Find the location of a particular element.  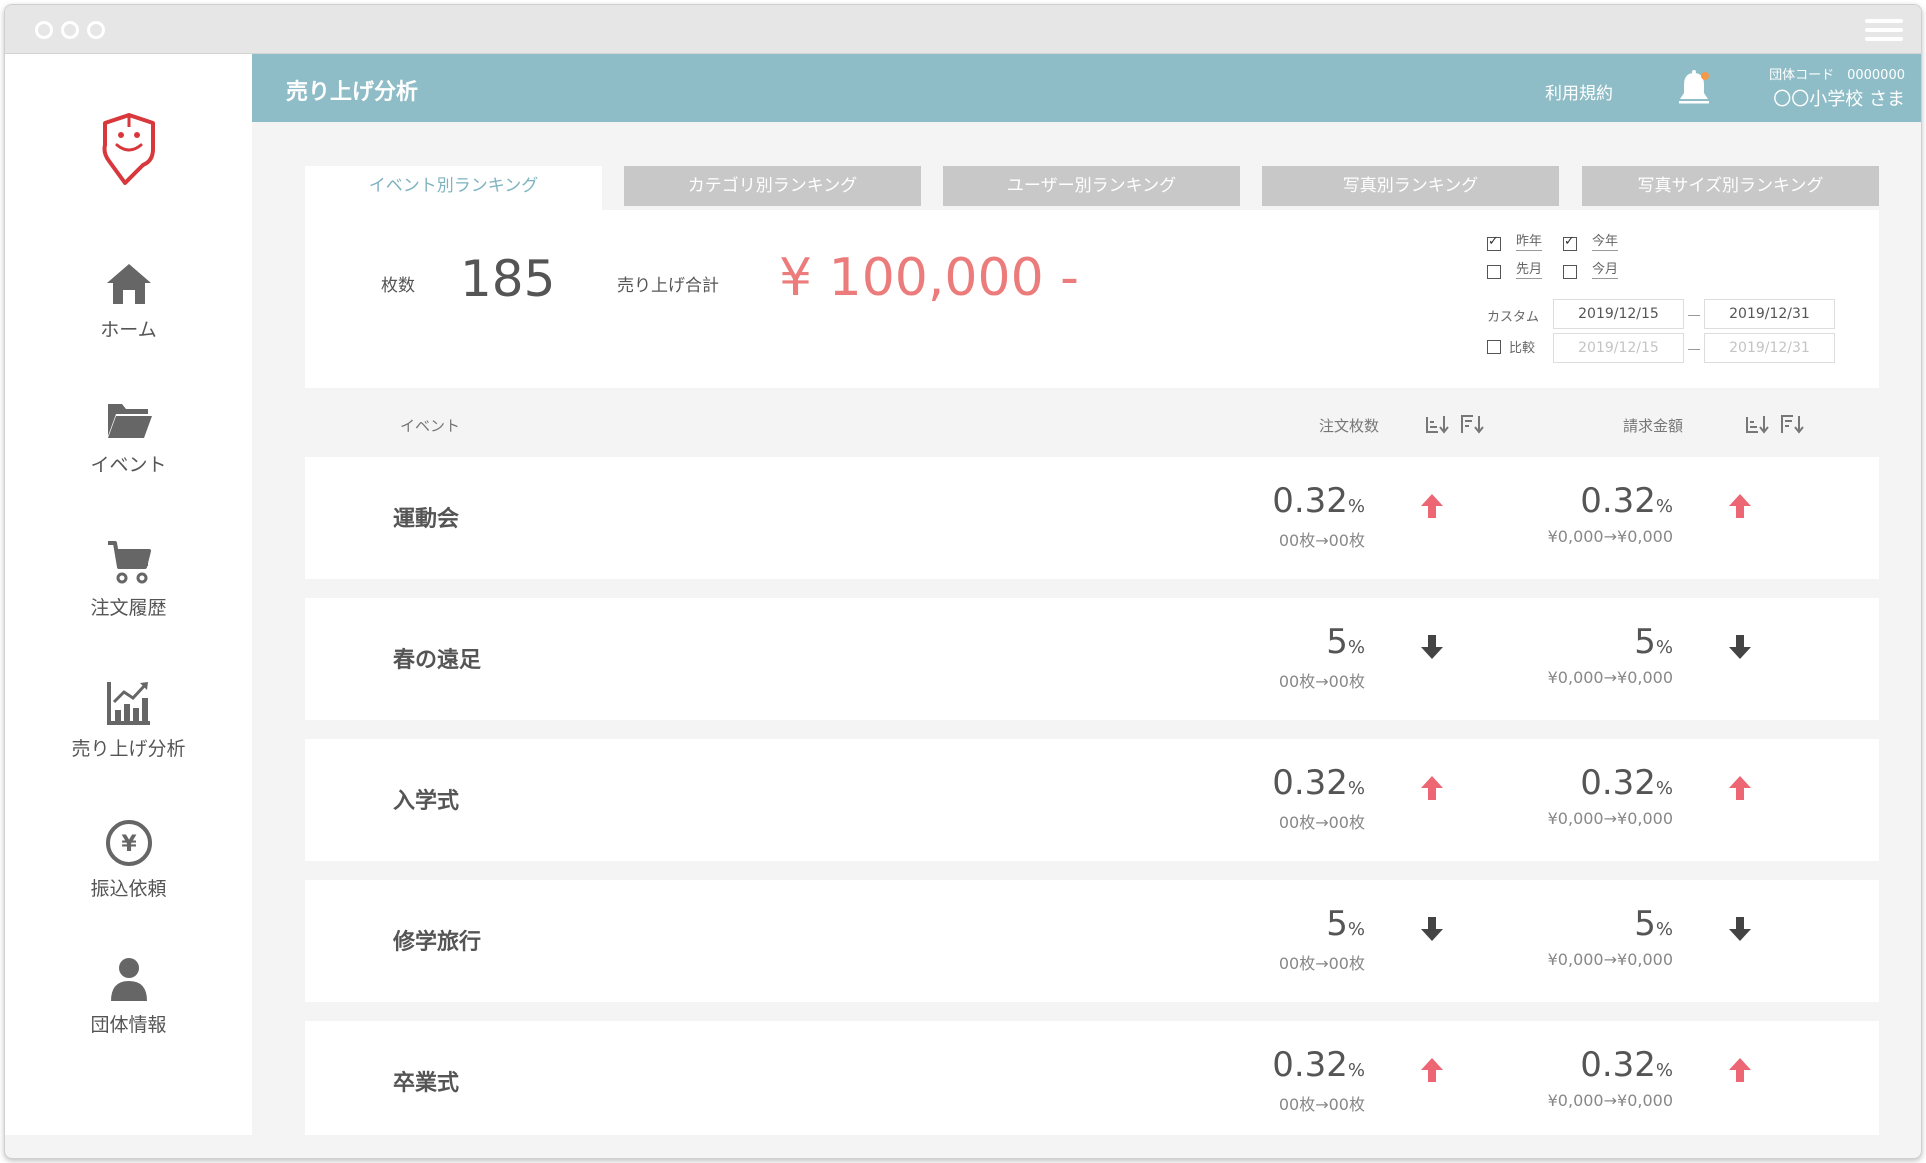

last-month-checkbox is located at coordinates (1494, 272).